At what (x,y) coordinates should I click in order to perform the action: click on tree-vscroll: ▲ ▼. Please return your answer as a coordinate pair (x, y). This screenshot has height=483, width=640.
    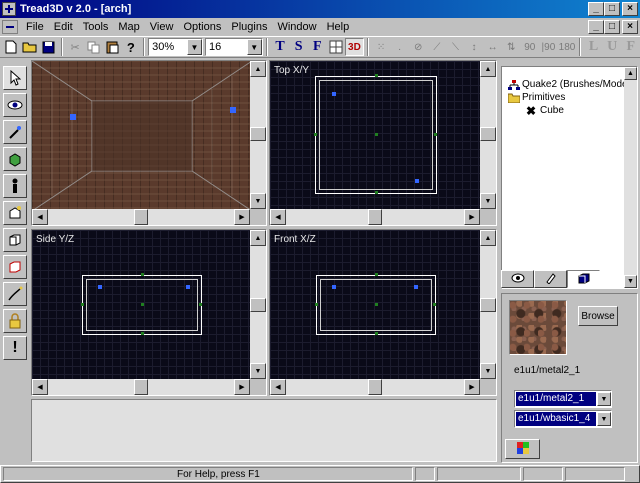
    Looking at the image, I should click on (630, 177).